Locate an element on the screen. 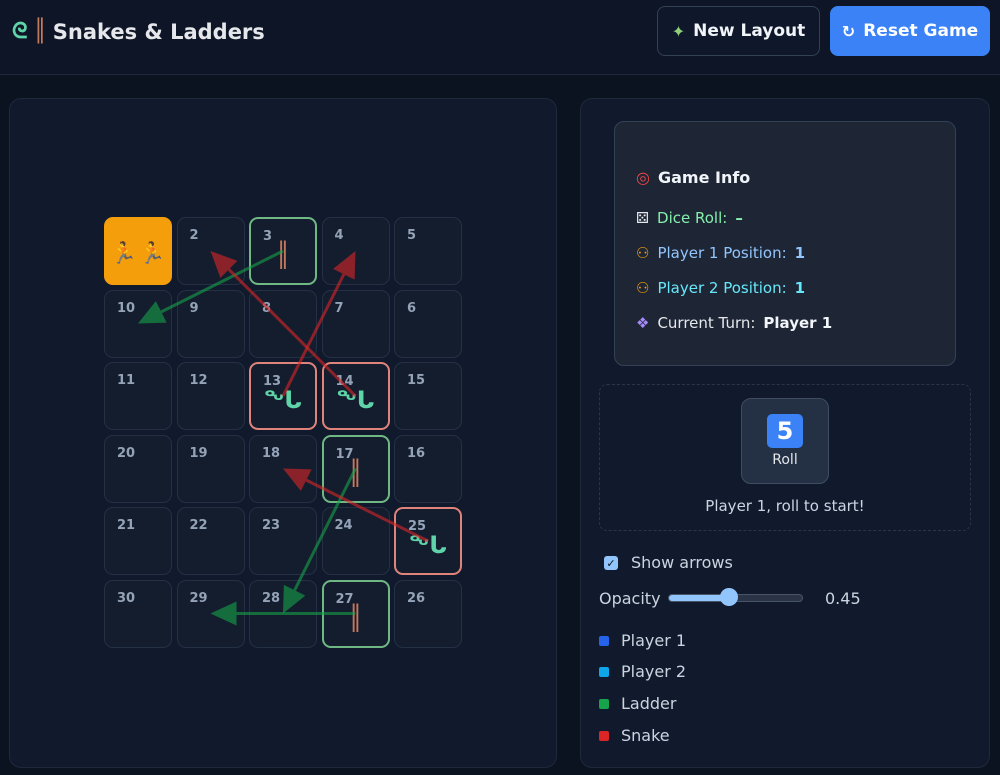  cell-number: 21 is located at coordinates (126, 525).